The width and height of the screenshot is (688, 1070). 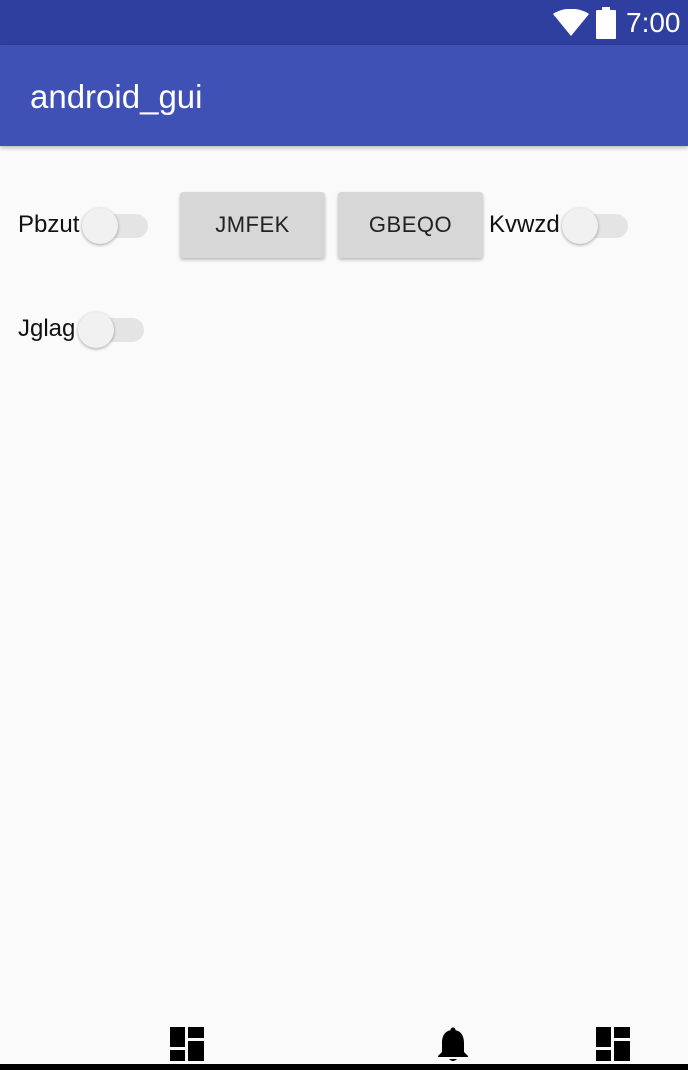 I want to click on status-time: 7:00, so click(x=653, y=22).